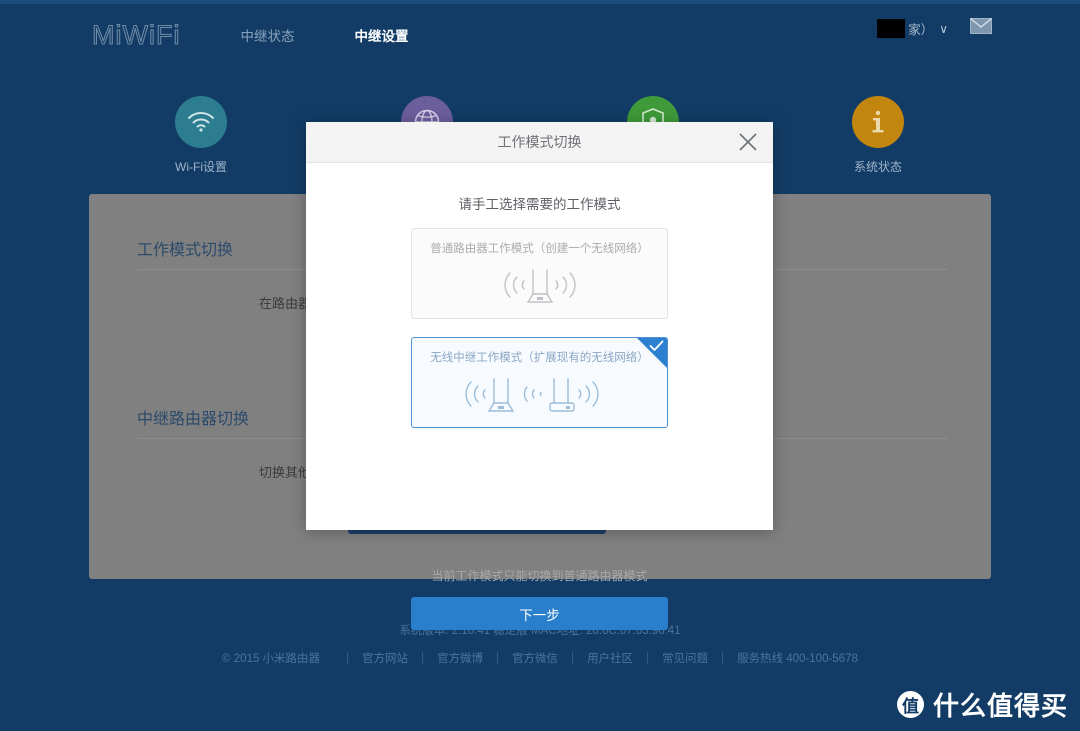 Image resolution: width=1080 pixels, height=731 pixels. I want to click on site-header: MiWiFi 中继状态 中继设置 家） ∨, so click(540, 35).